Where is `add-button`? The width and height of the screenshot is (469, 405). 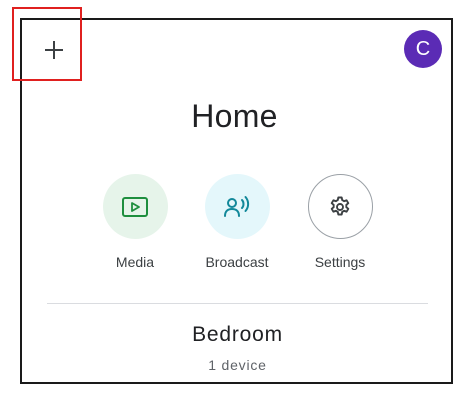
add-button is located at coordinates (54, 50).